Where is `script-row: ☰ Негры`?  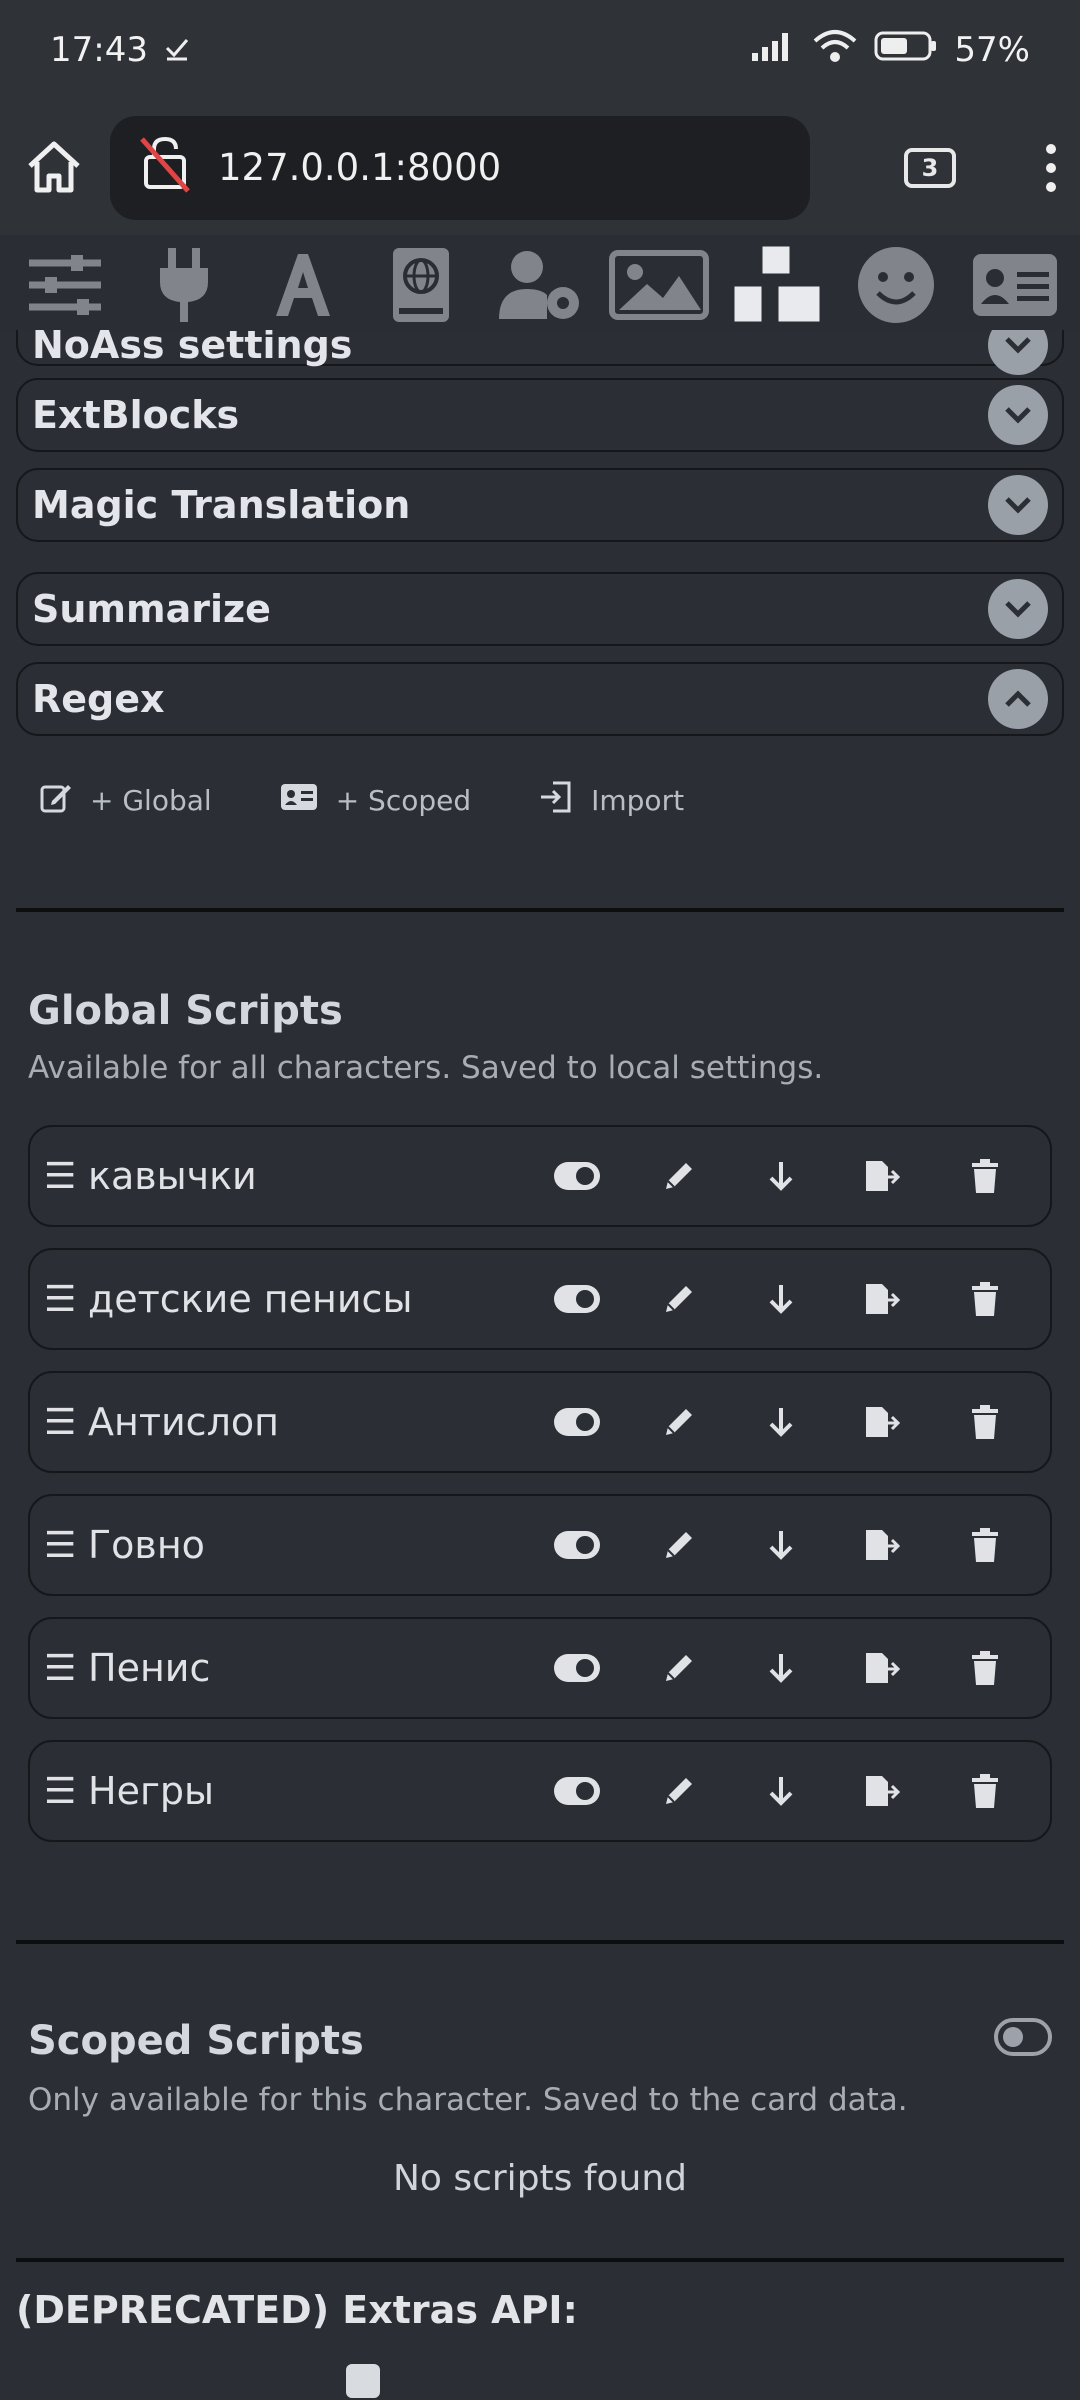
script-row: ☰ Негры is located at coordinates (540, 1791).